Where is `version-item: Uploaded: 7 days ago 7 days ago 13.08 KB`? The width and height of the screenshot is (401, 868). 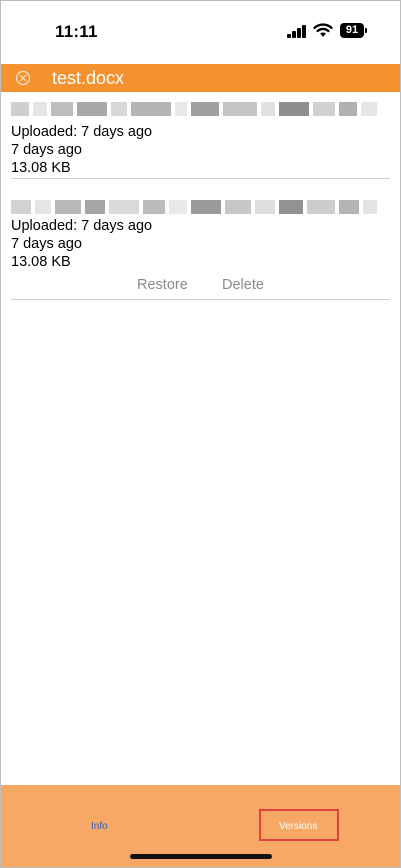
version-item: Uploaded: 7 days ago 7 days ago 13.08 KB is located at coordinates (200, 140).